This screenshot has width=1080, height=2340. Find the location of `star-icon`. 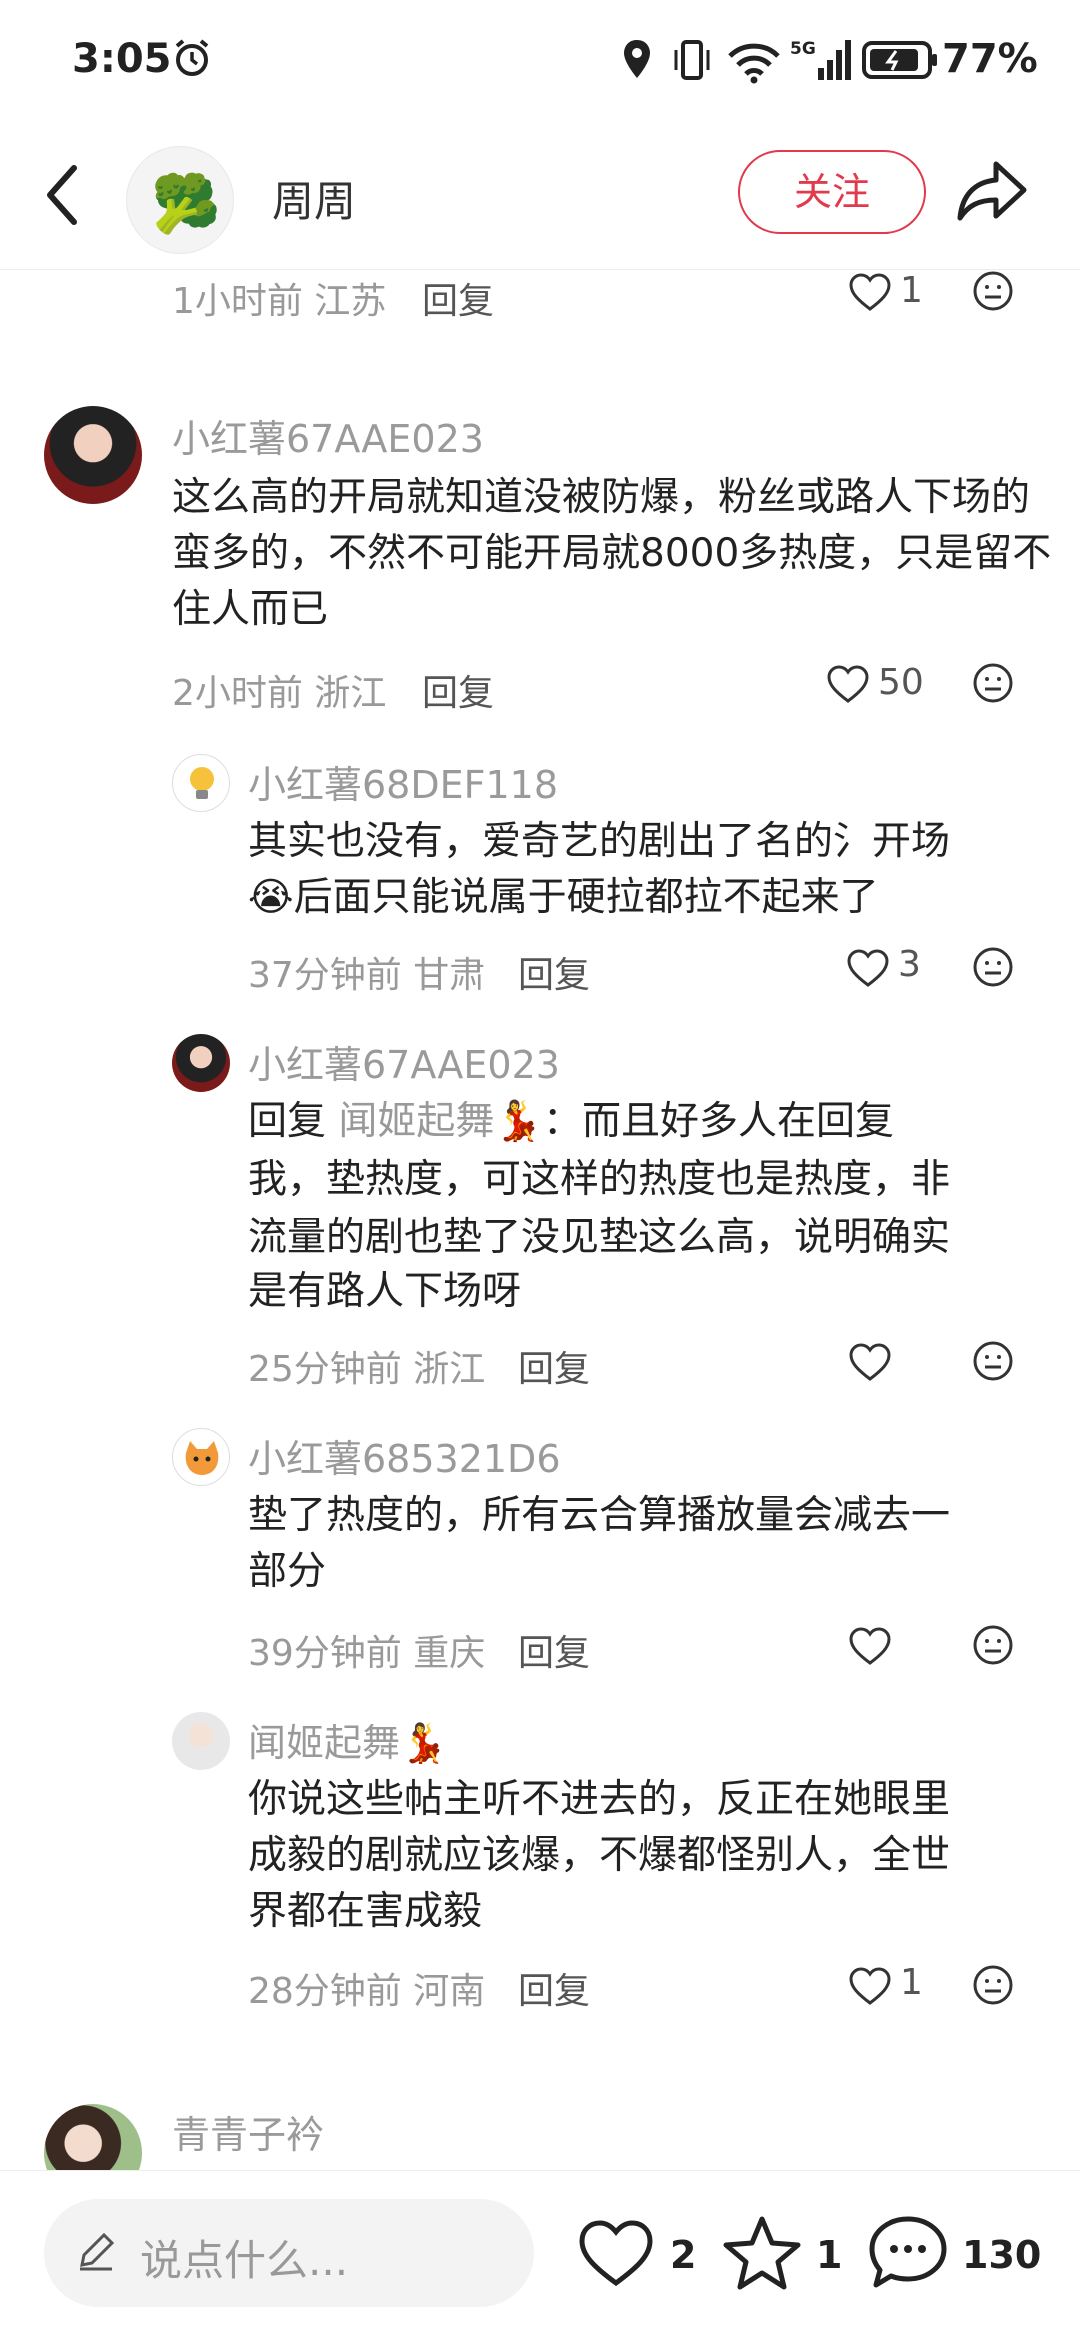

star-icon is located at coordinates (762, 2253).